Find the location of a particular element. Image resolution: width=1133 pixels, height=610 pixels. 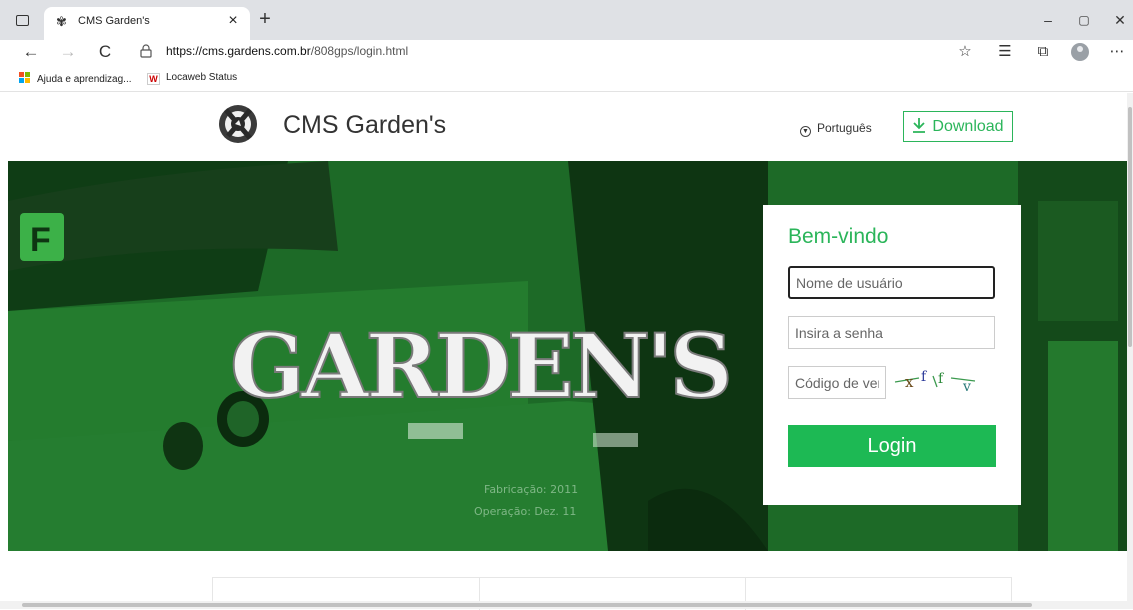

language-selector: ▼ Português is located at coordinates (836, 129).